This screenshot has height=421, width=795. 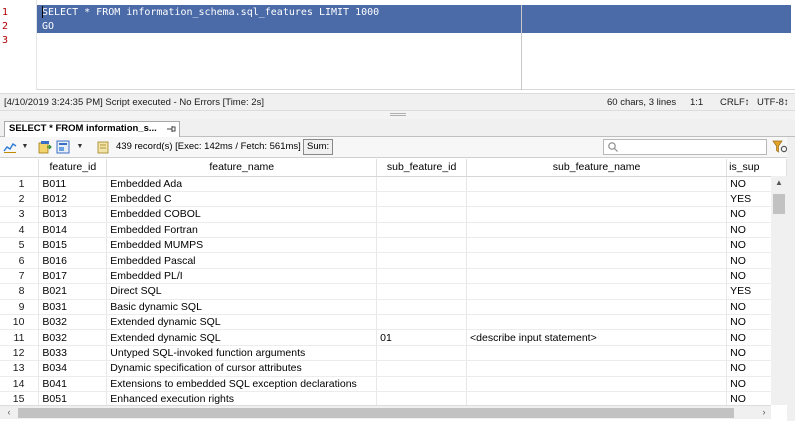 I want to click on line-ending-selector: CRLF↕, so click(x=735, y=102).